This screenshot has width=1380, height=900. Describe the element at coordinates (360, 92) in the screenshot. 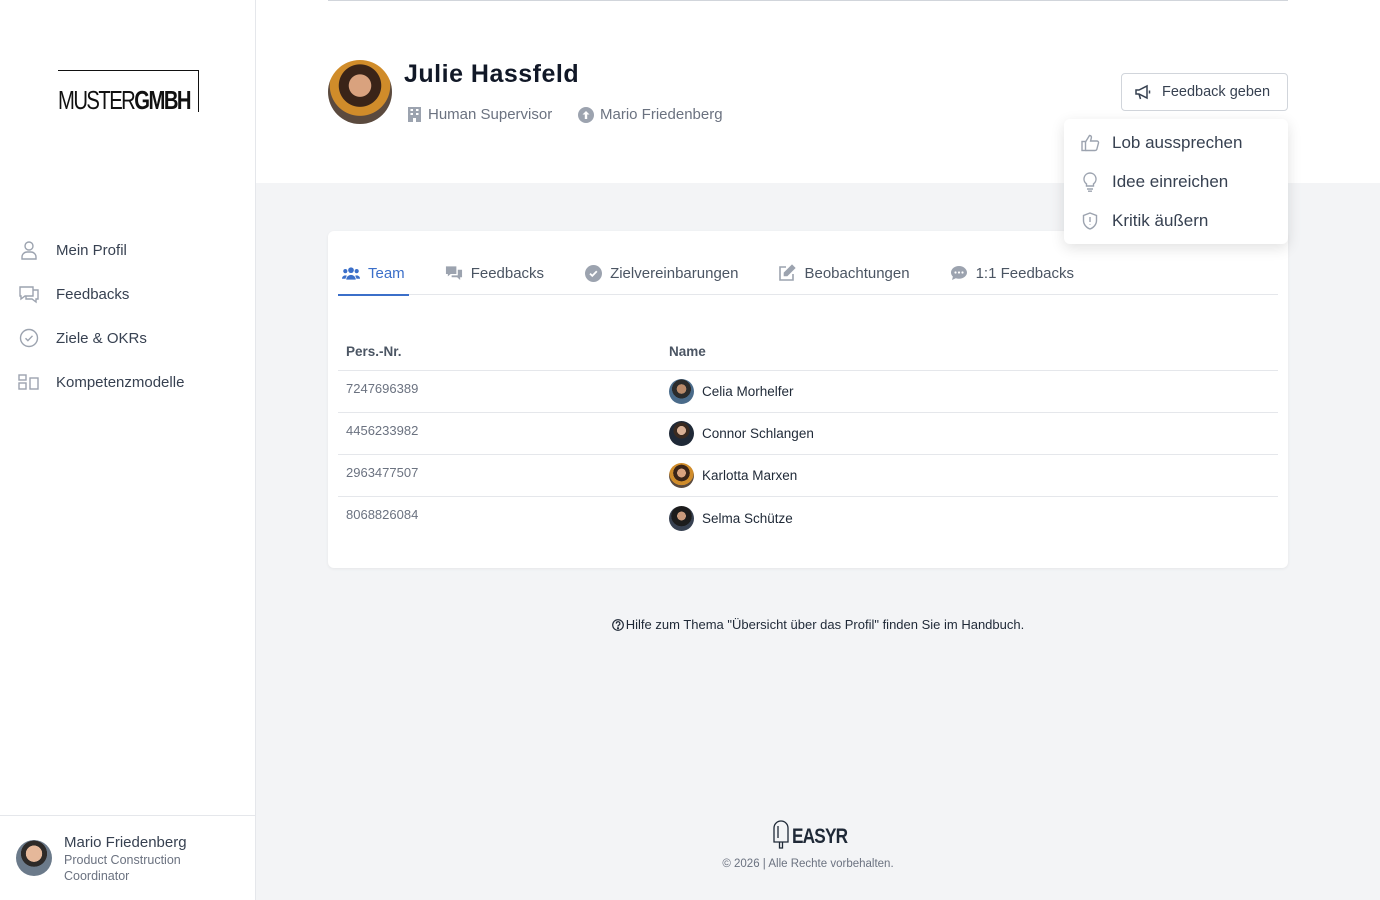

I see `profile-avatar` at that location.